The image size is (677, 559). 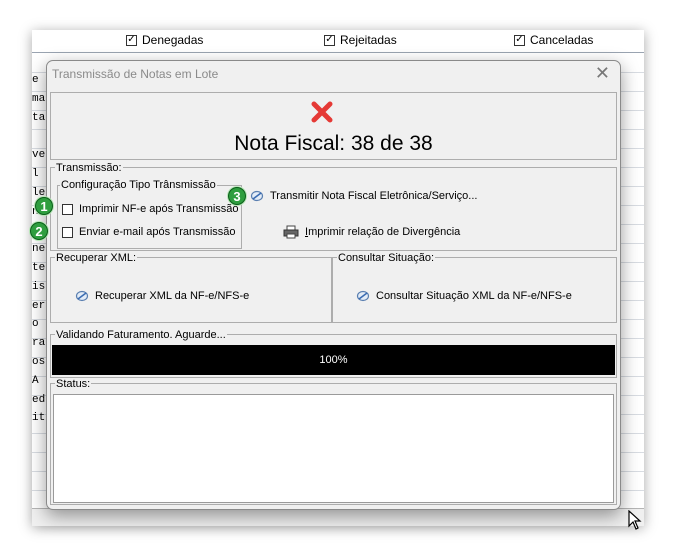 What do you see at coordinates (39, 362) in the screenshot?
I see `row-fragment: os` at bounding box center [39, 362].